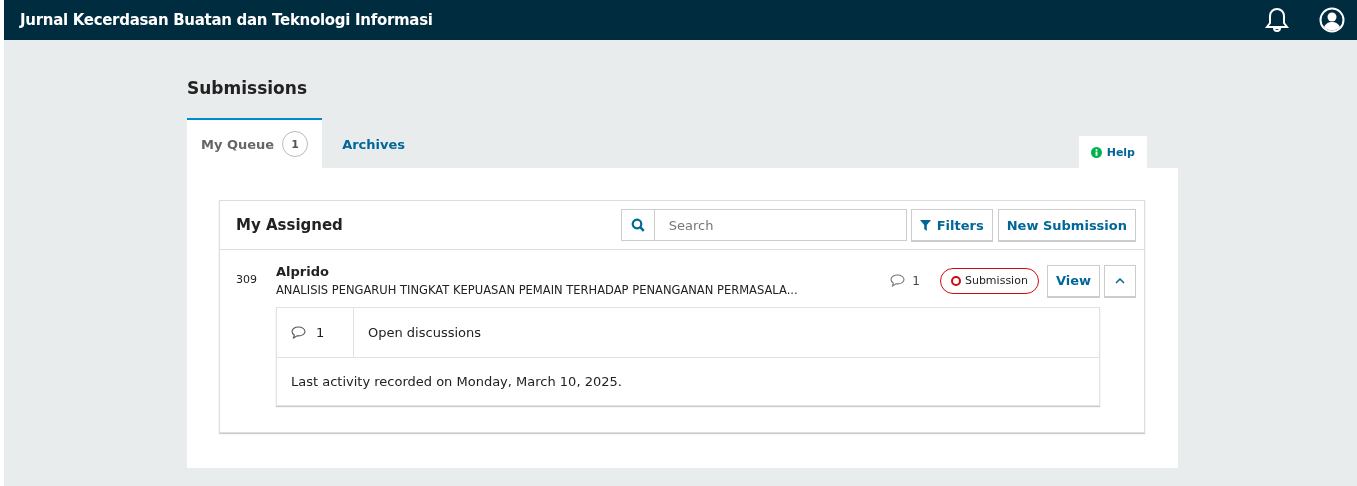  I want to click on info-icon, so click(1096, 152).